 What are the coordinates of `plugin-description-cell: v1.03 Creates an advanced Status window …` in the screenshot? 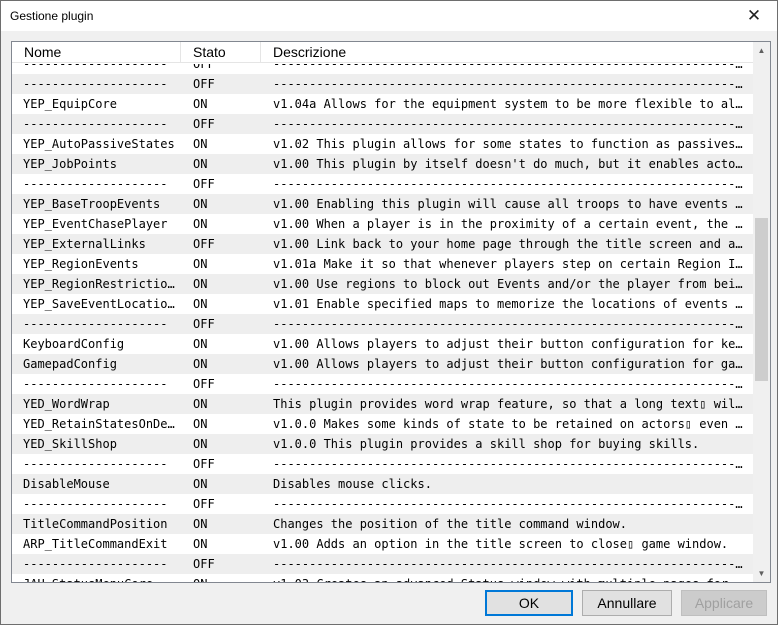 It's located at (507, 578).